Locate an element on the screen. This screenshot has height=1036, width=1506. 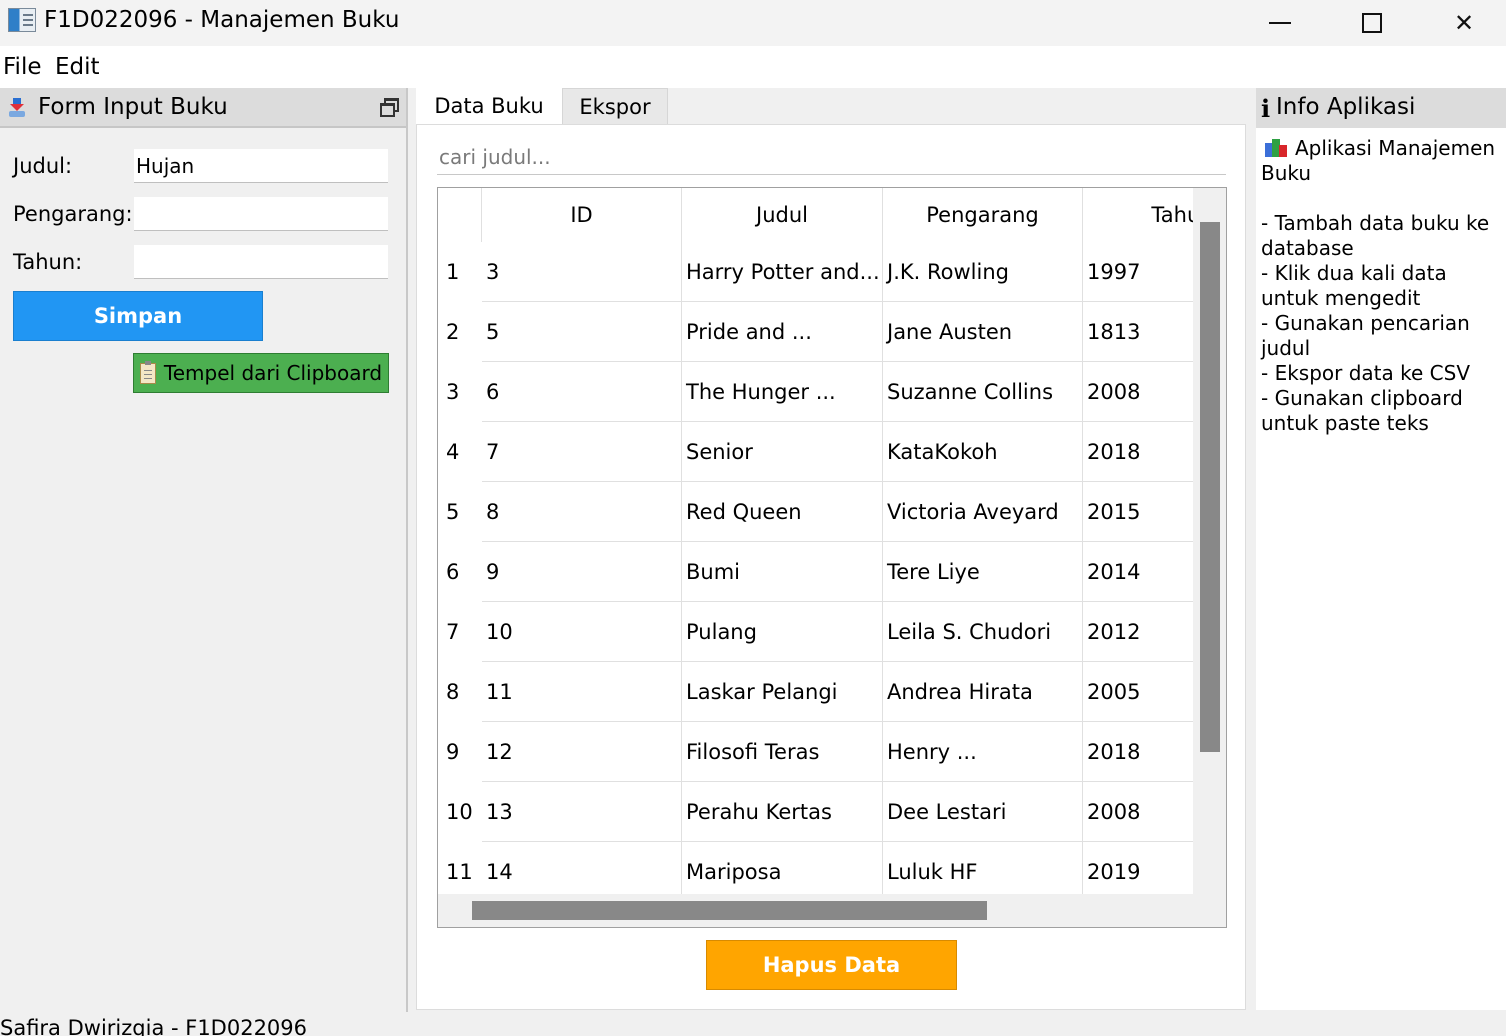
row-header: 4 is located at coordinates (460, 452).